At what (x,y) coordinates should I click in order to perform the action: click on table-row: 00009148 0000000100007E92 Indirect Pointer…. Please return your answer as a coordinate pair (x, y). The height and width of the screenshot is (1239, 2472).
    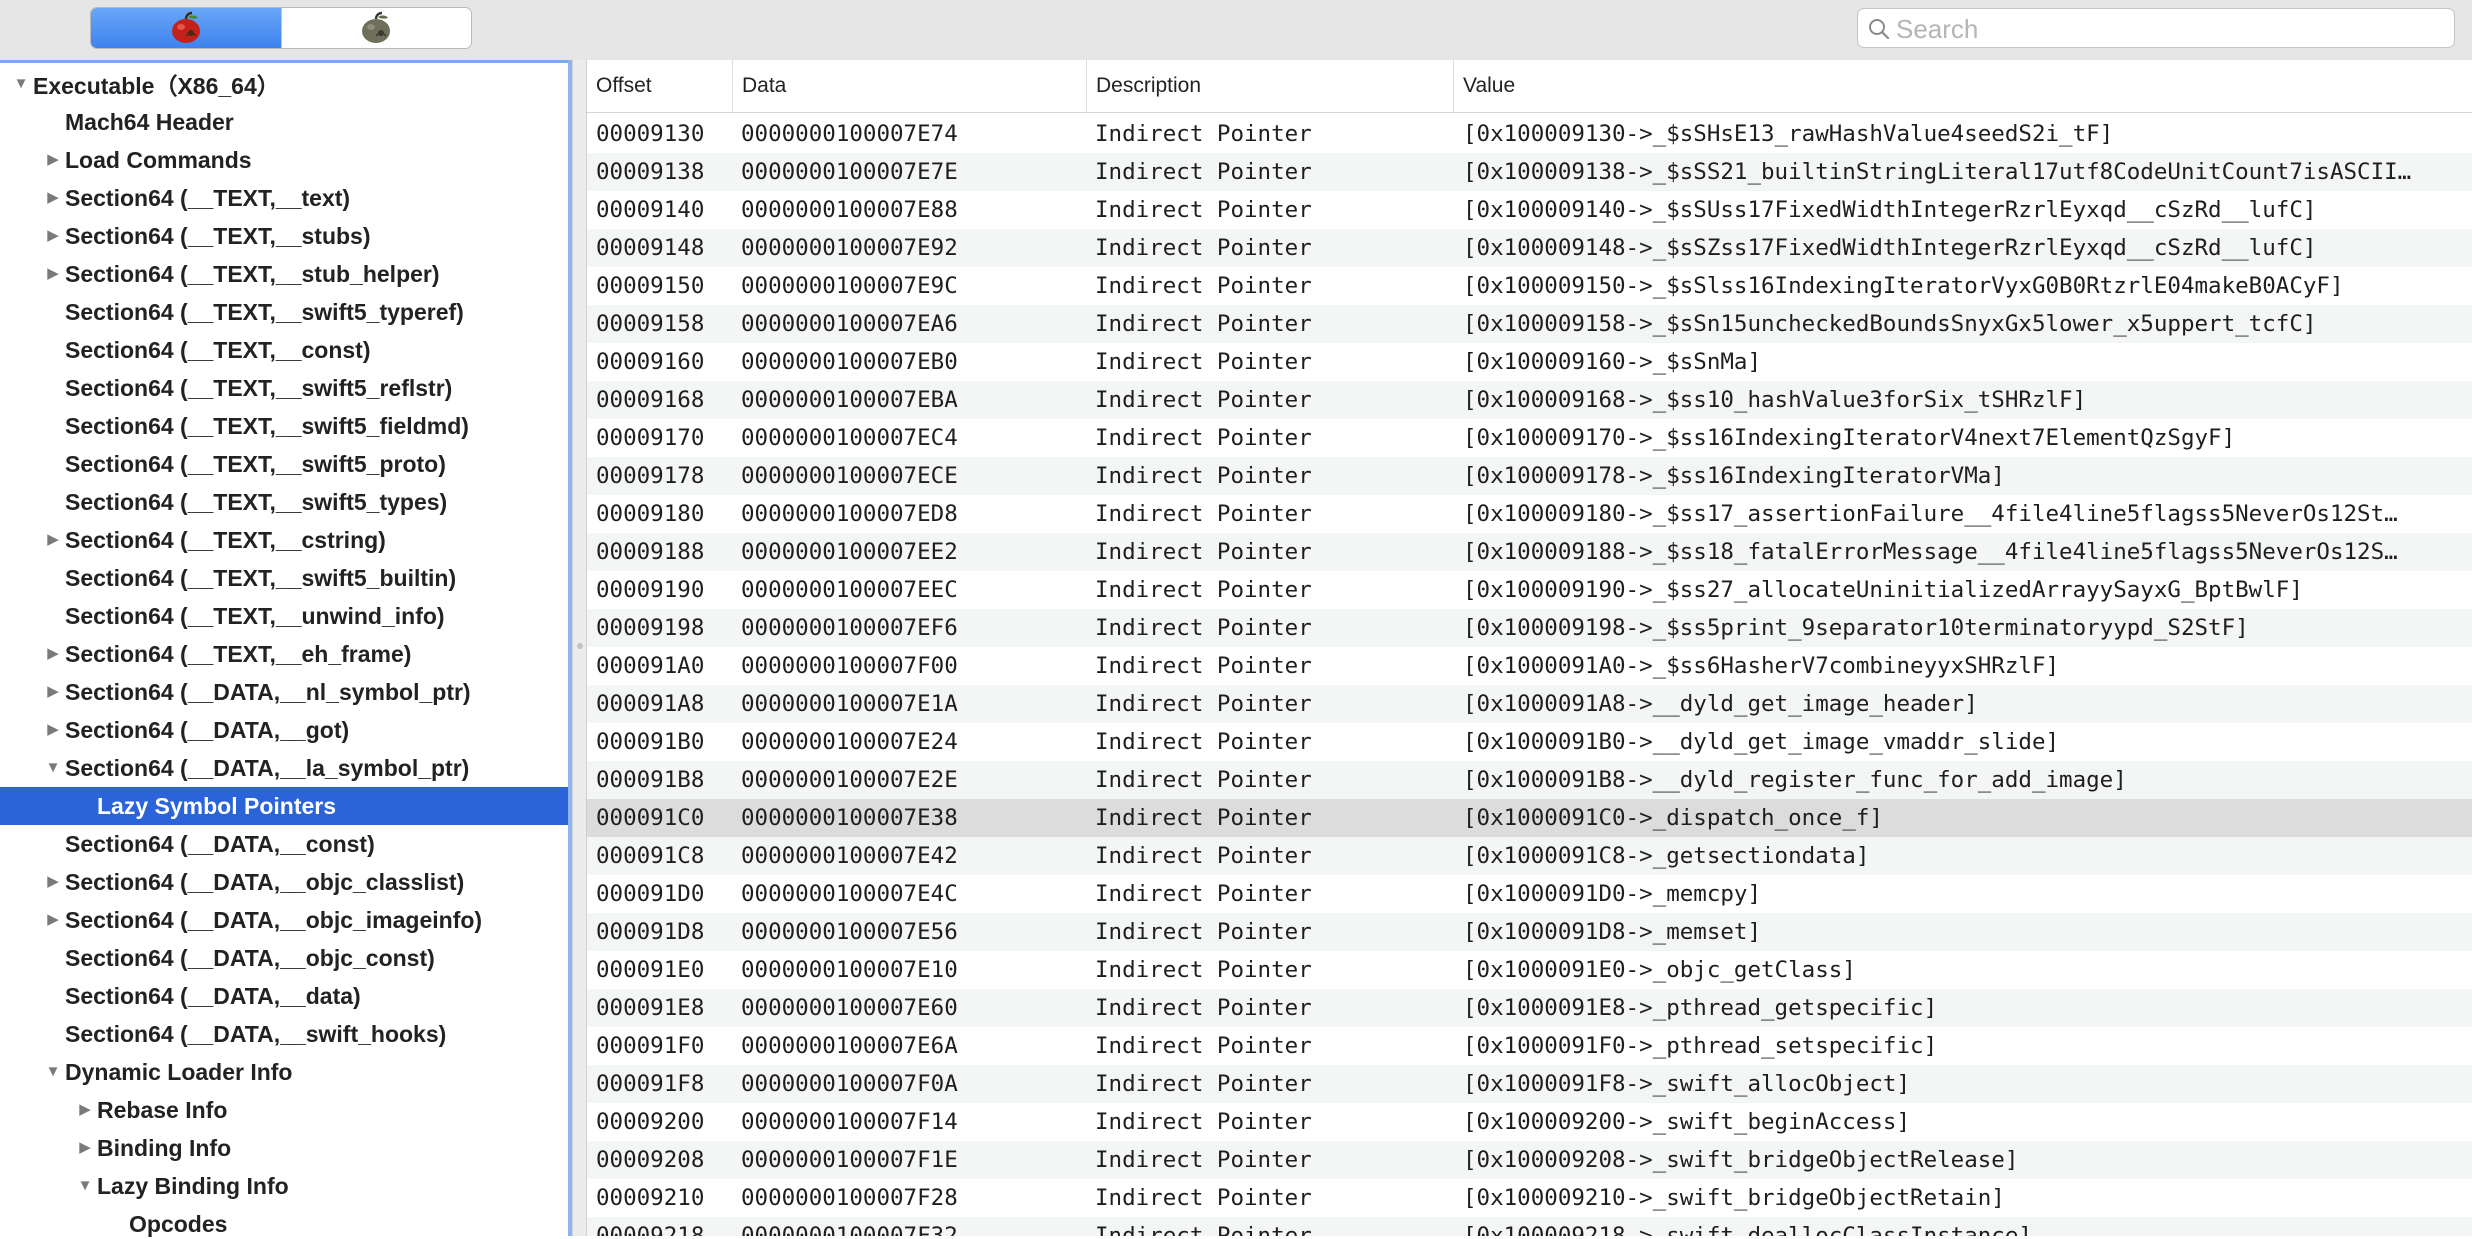
    Looking at the image, I should click on (1529, 248).